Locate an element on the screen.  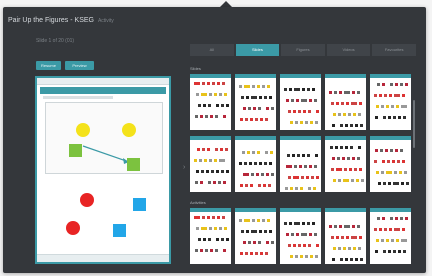
square-figure is located at coordinates (75, 150).